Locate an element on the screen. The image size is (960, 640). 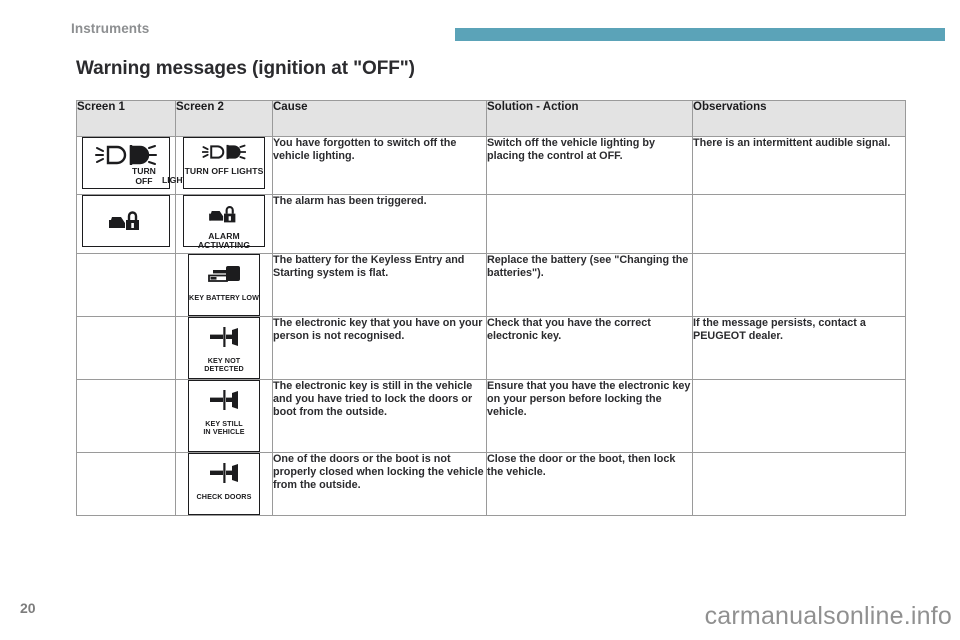
cell-screen2: KEY NOT DETECTED is located at coordinates (224, 347).